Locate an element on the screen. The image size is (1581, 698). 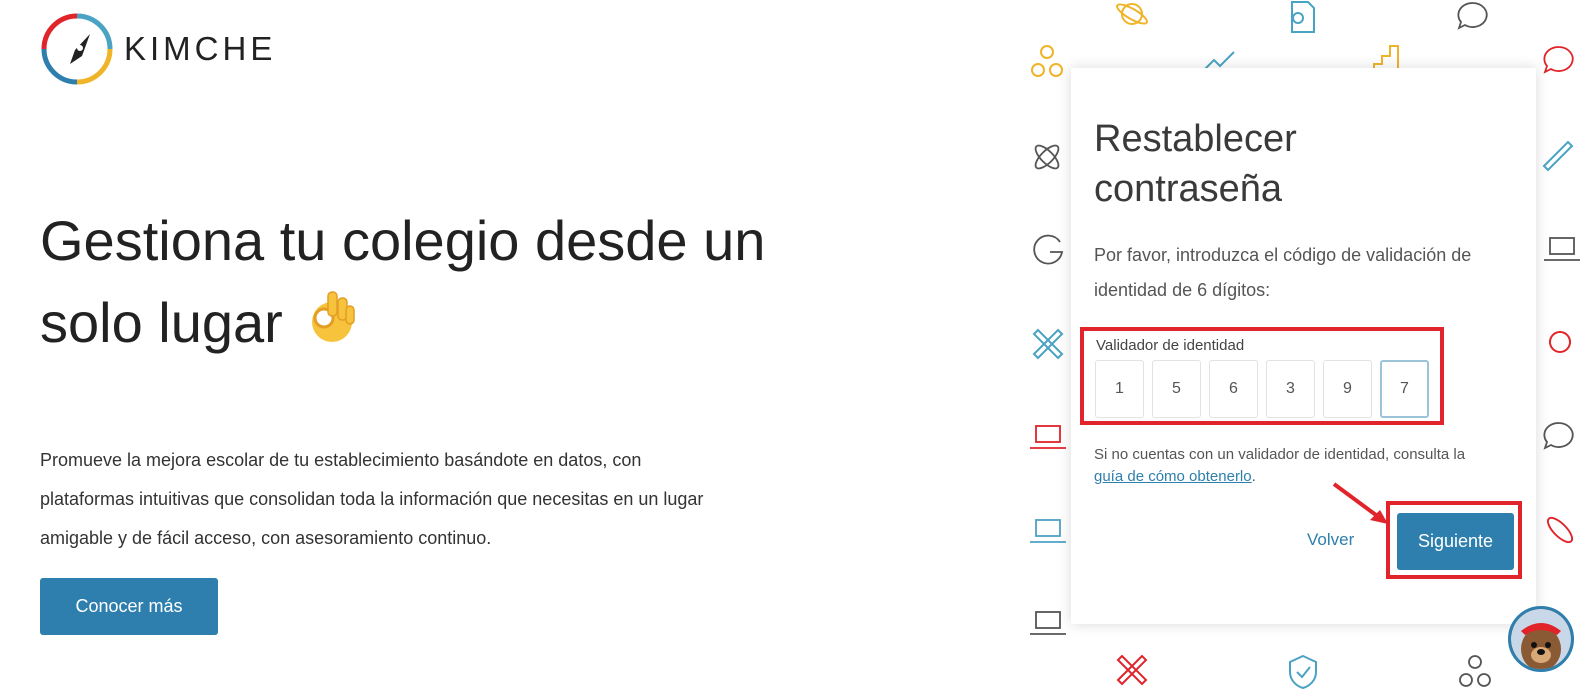
google-icon is located at coordinates (1048, 249).